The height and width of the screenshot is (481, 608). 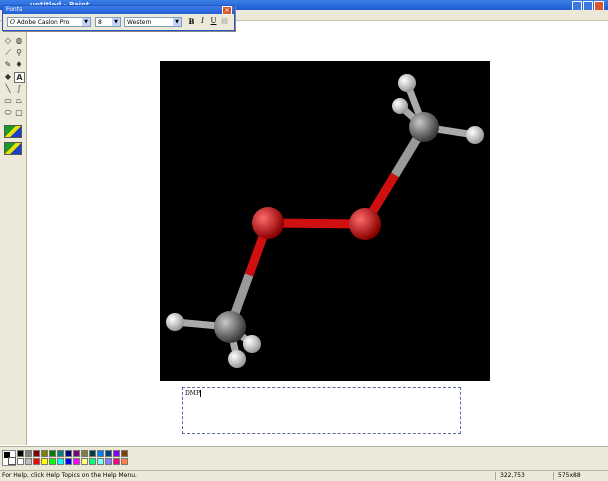 I want to click on background-color, so click(x=12, y=461).